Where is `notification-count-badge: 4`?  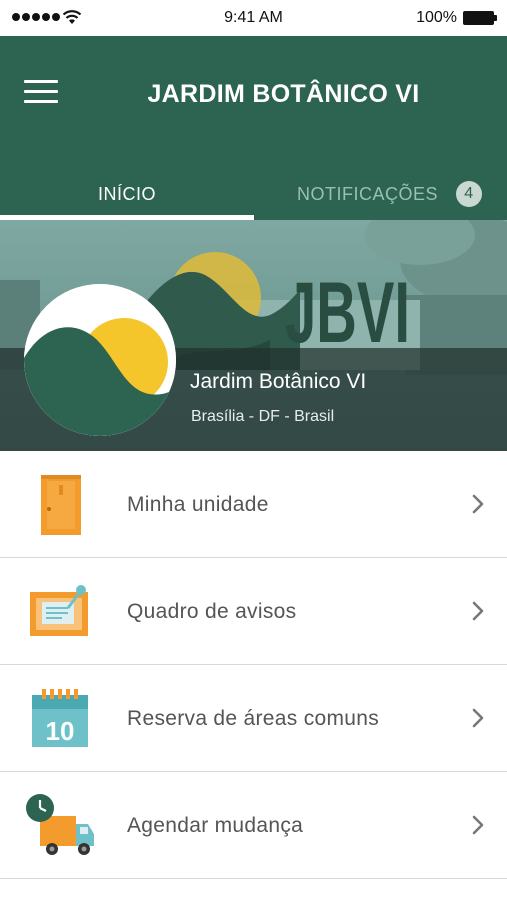 notification-count-badge: 4 is located at coordinates (469, 194).